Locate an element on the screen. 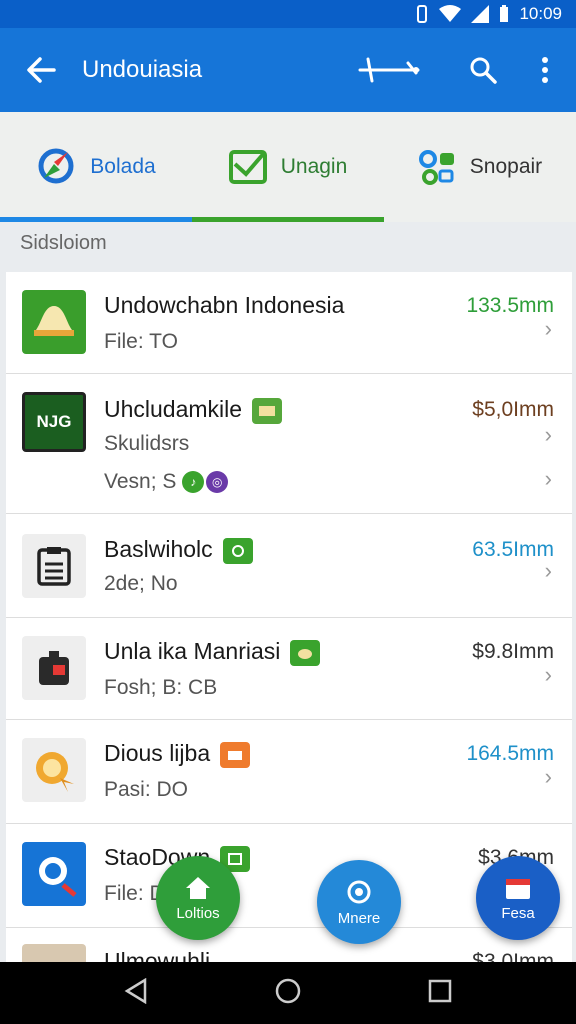 This screenshot has height=1024, width=576. list-item: Unla ika Manriasi Fosh; B: CB $9.8Imm › is located at coordinates (289, 669).